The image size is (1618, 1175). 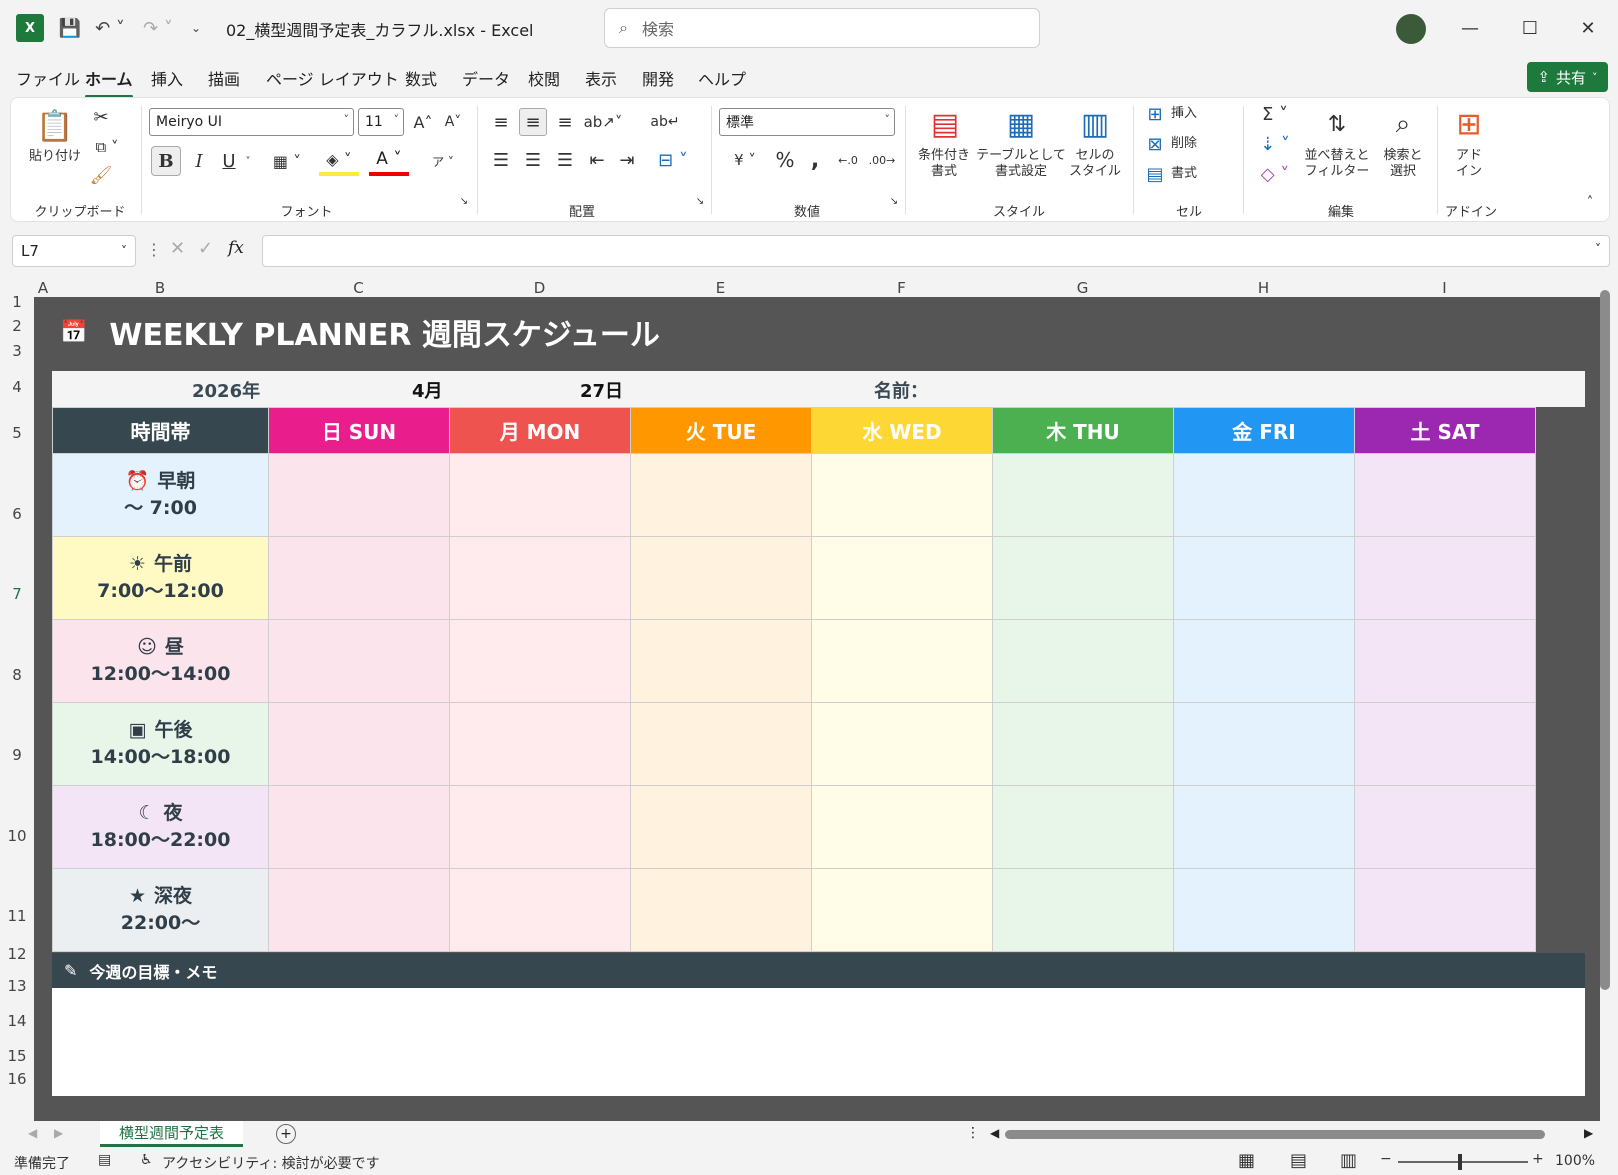 What do you see at coordinates (722, 78) in the screenshot?
I see `tab-help: ヘルプ` at bounding box center [722, 78].